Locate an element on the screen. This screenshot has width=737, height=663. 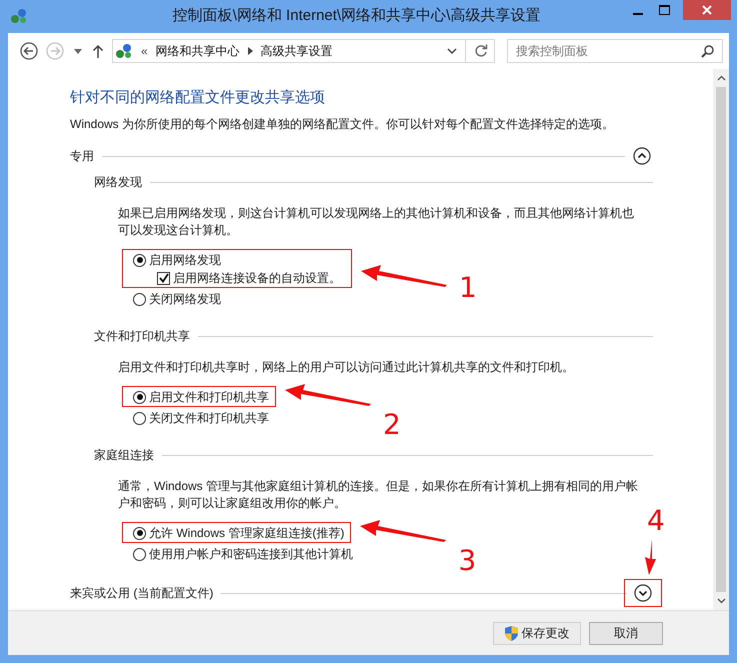
window-title: 控制面板\网络和 Internet\网络和共享中心\高级共享设置 is located at coordinates (357, 15).